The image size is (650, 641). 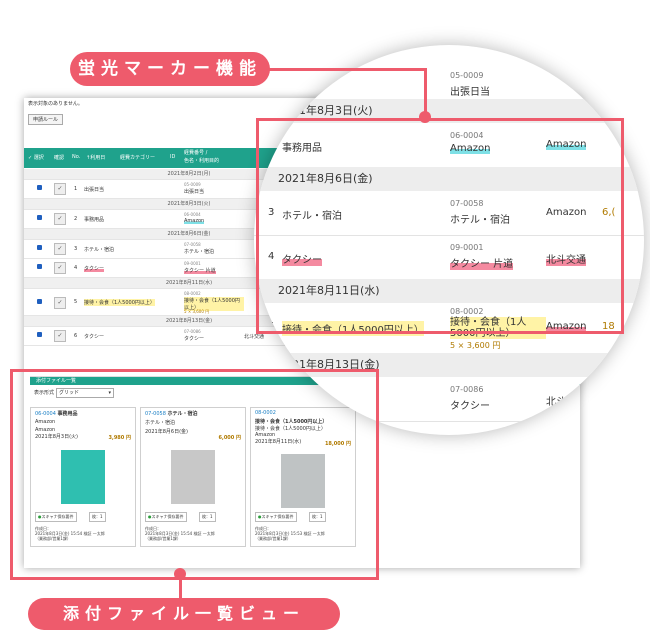 What do you see at coordinates (76, 219) in the screenshot?
I see `row-number: 2` at bounding box center [76, 219].